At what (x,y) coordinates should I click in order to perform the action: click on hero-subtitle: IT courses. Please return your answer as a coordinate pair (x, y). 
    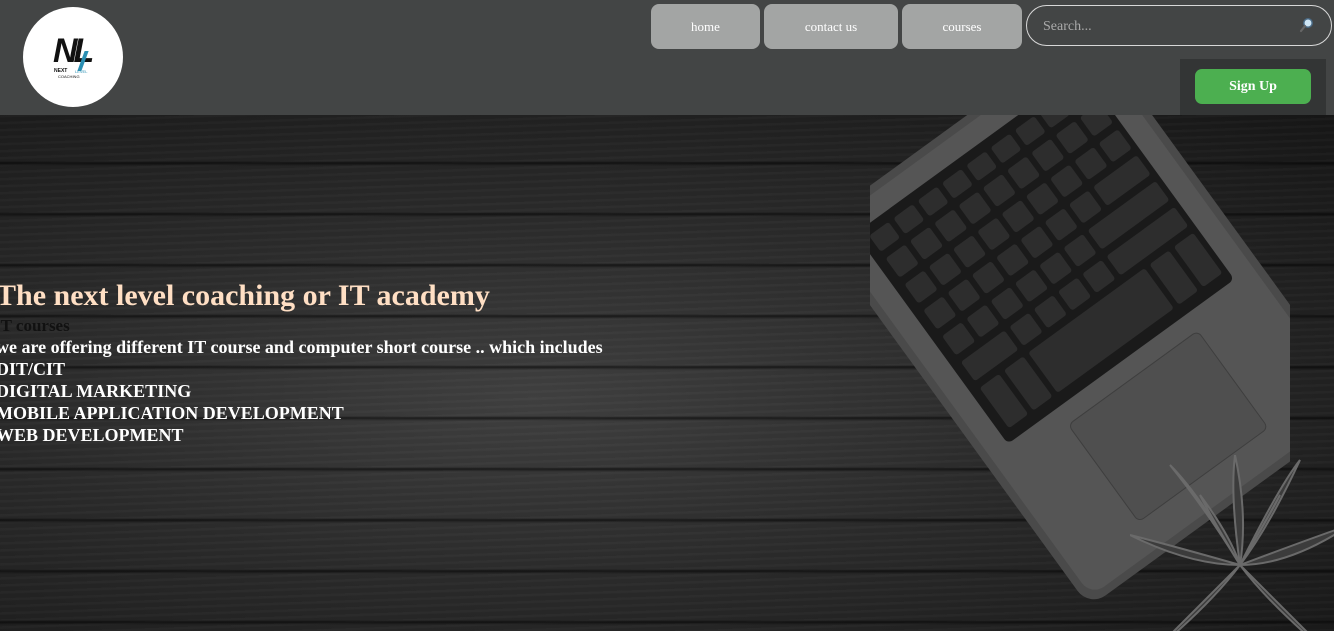
    Looking at the image, I should click on (35, 325).